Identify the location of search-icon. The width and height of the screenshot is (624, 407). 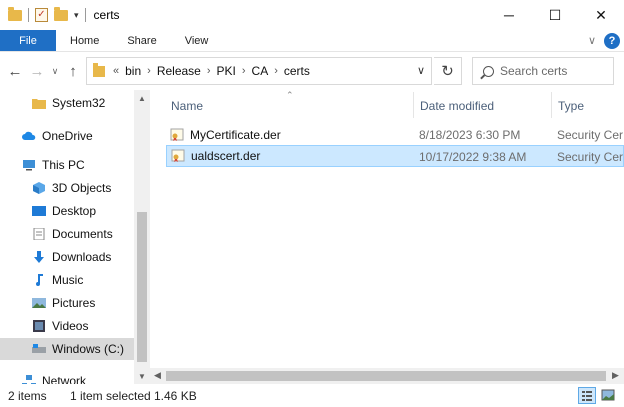
(488, 71).